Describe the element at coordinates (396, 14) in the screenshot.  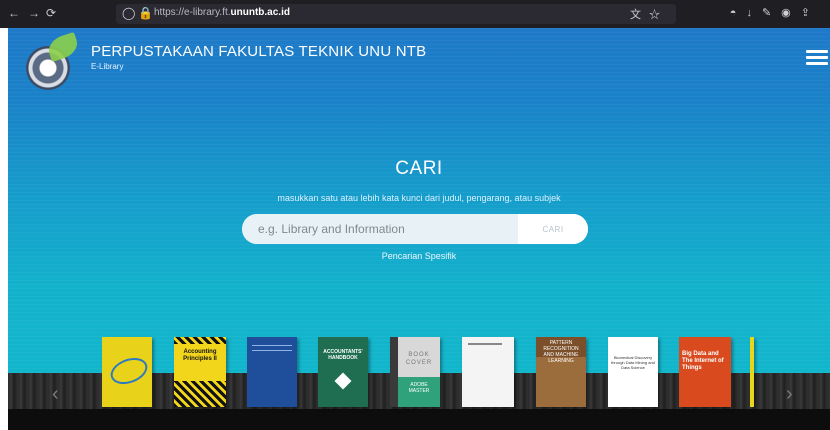
I see `address-bar: ◯ 🔒 https://e-library.ft.ununtb.ac.id 文☆` at that location.